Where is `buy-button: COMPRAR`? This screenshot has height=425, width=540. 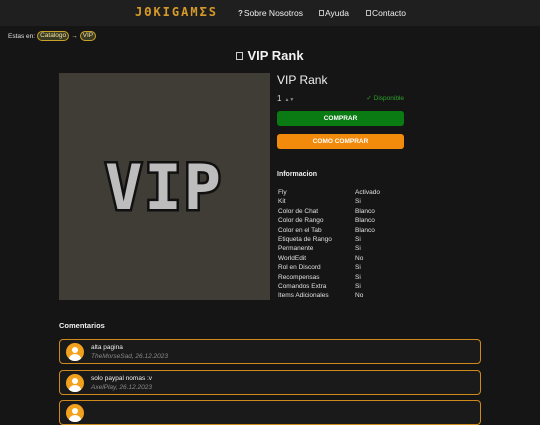 buy-button: COMPRAR is located at coordinates (340, 118).